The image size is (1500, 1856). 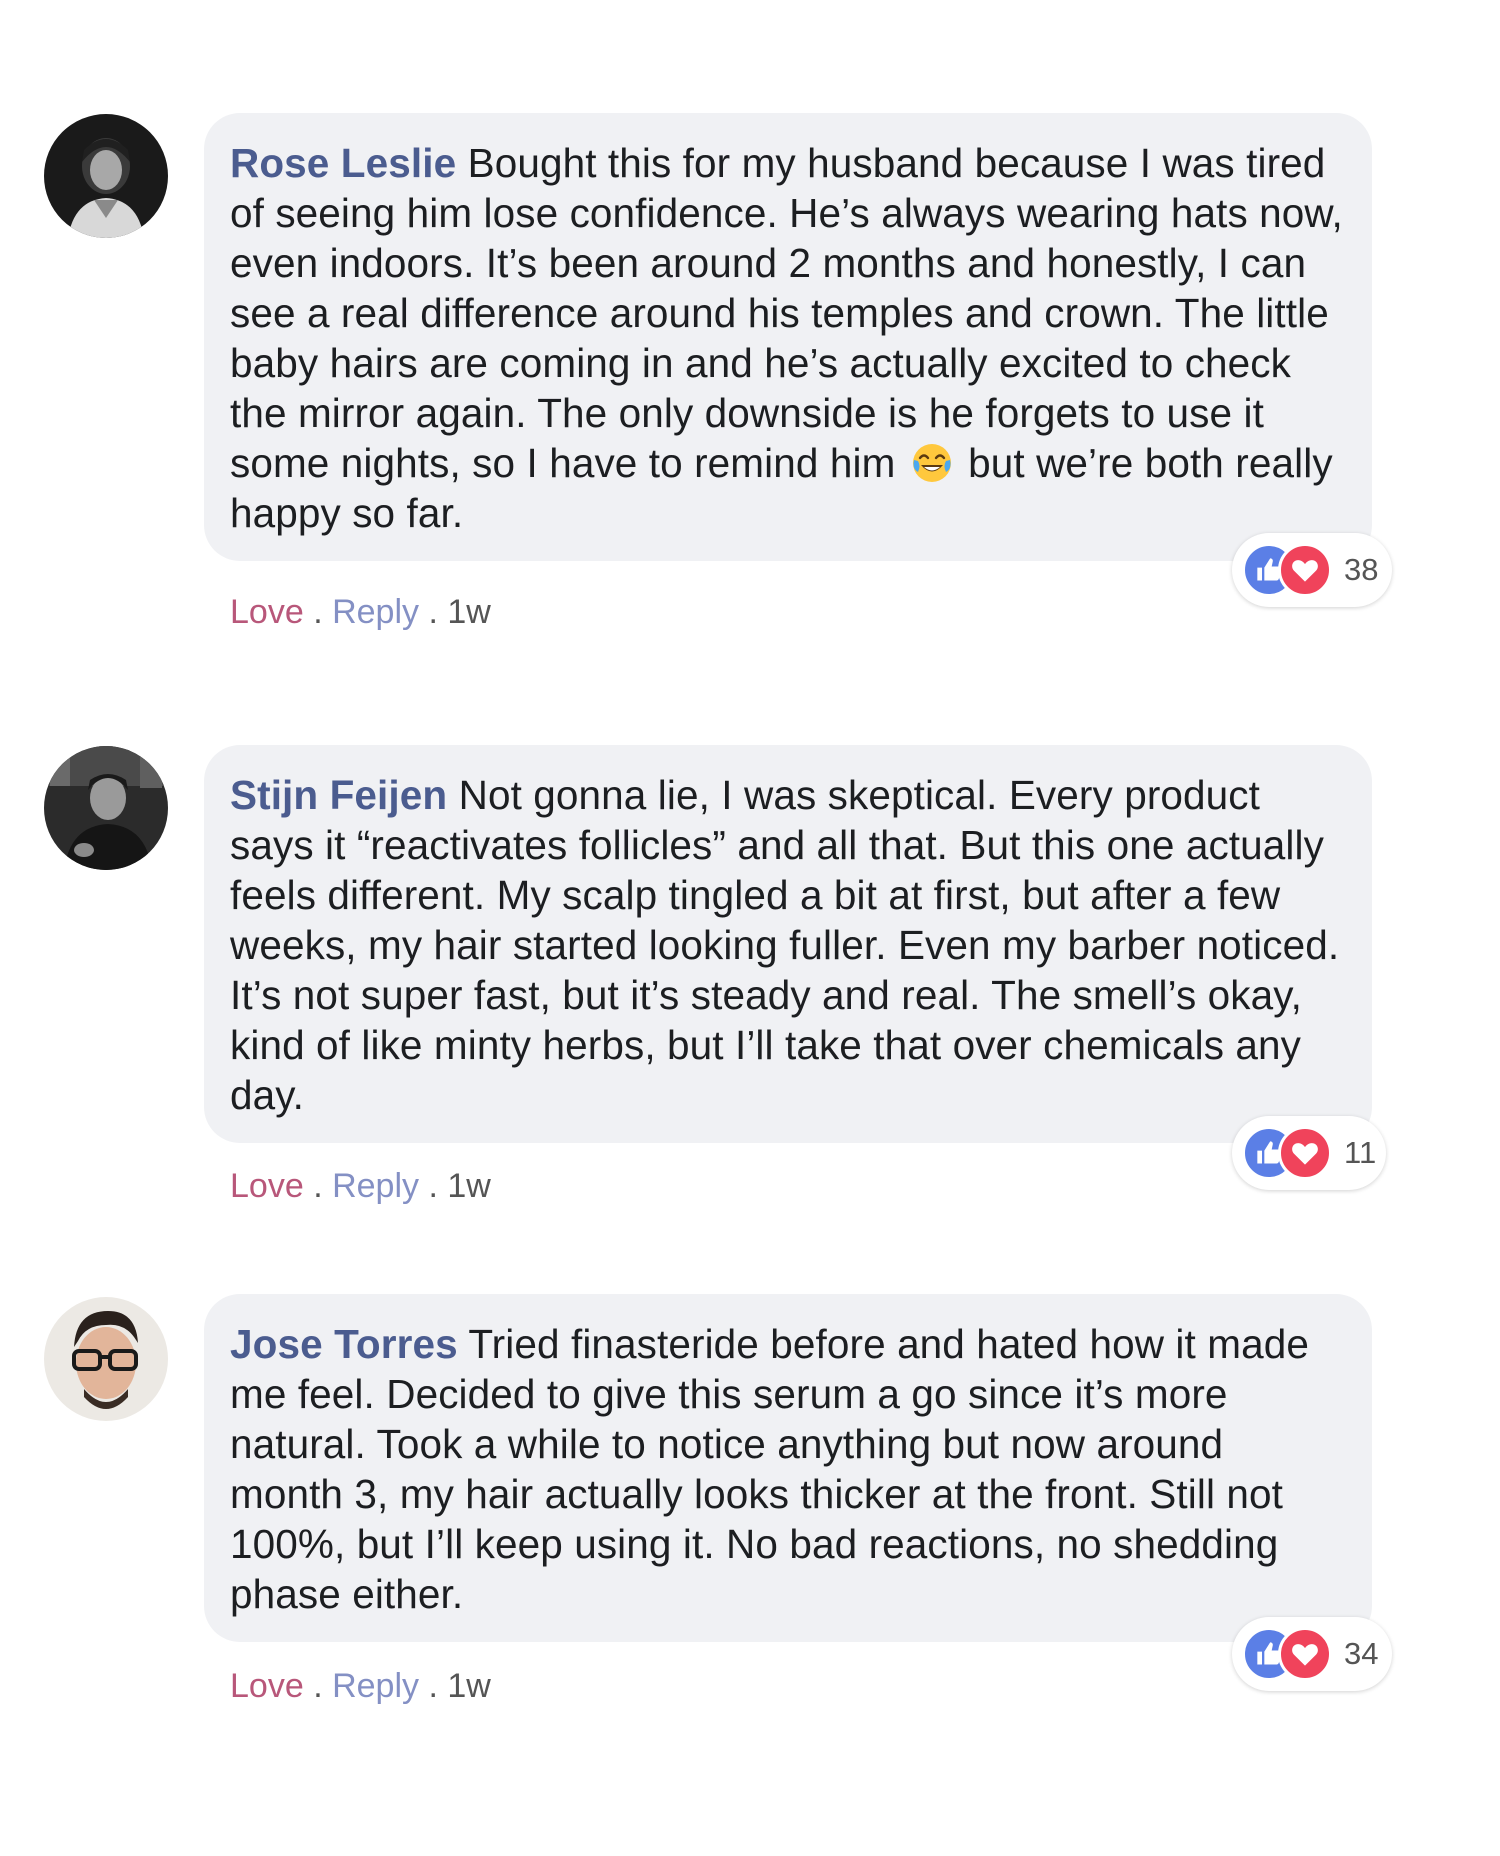 I want to click on face-with-tears-of-joy-icon, so click(x=932, y=463).